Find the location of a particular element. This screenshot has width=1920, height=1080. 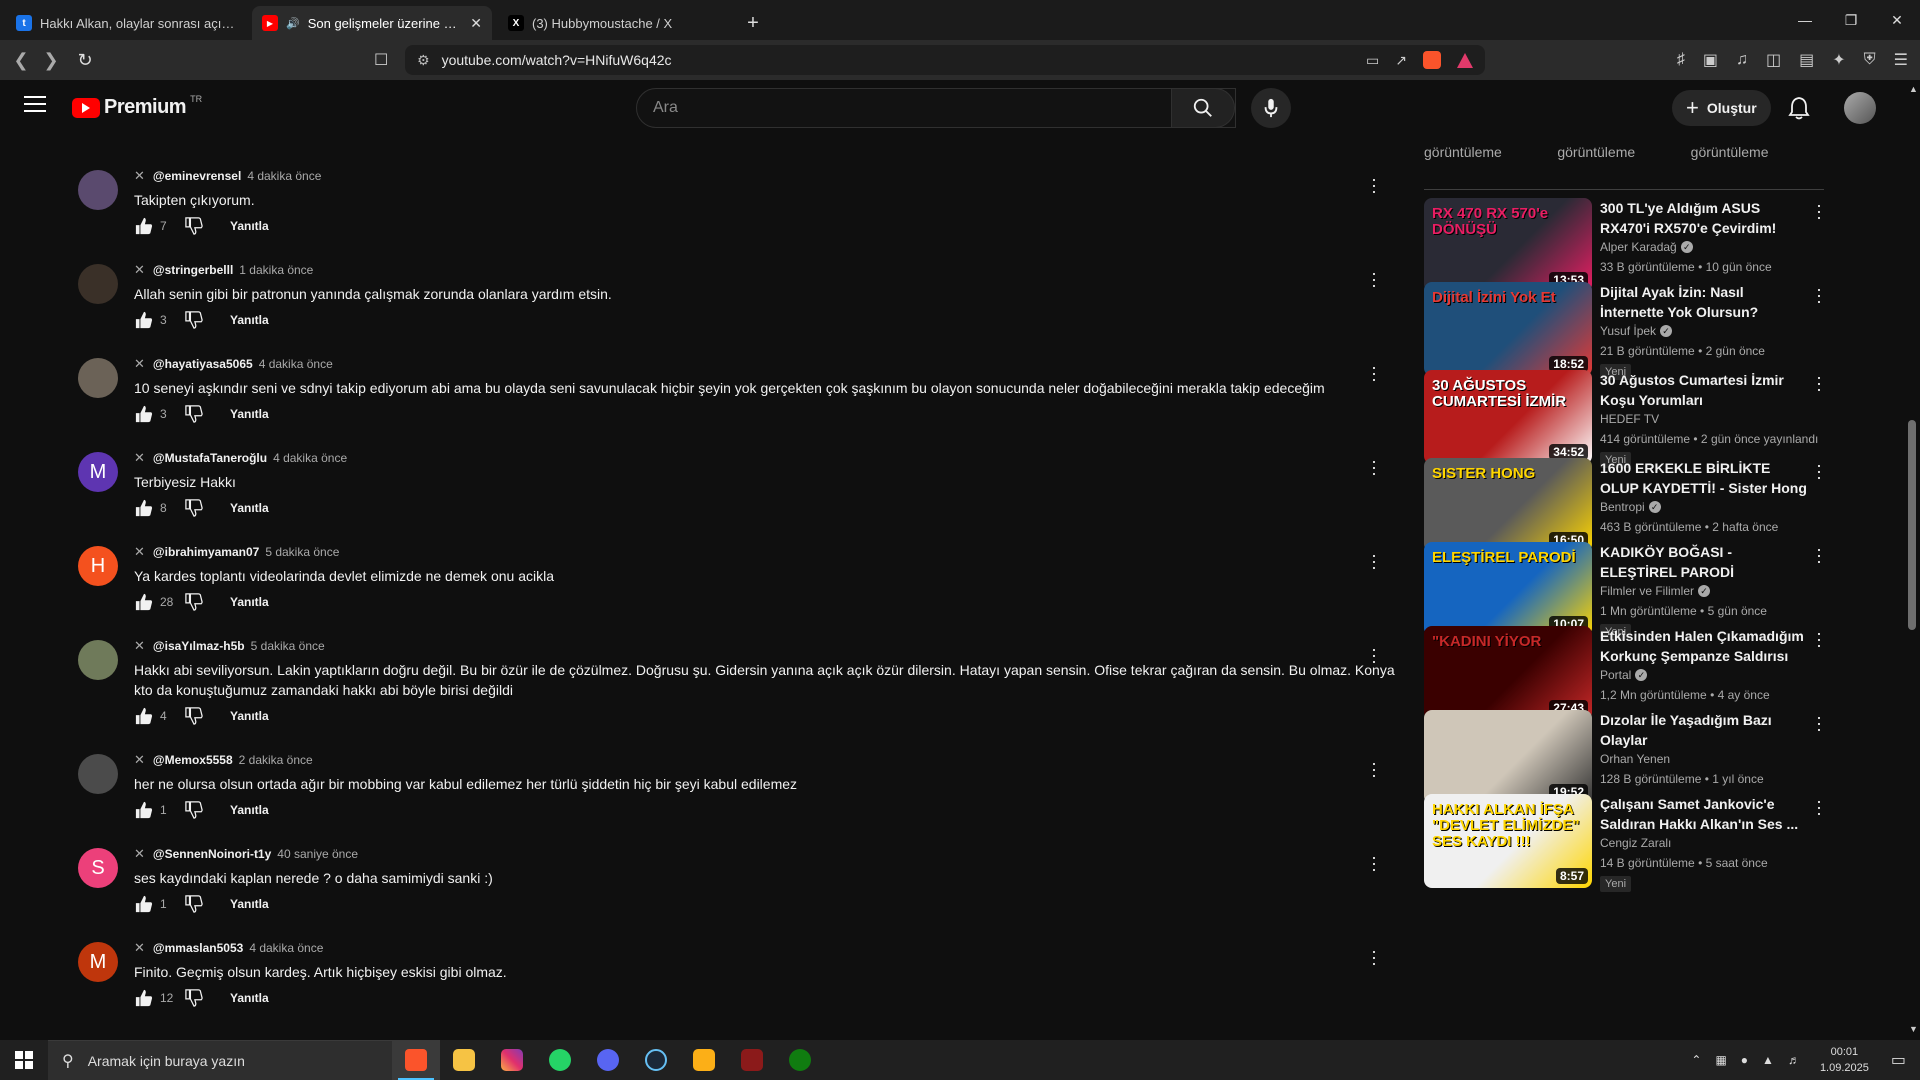

notifications-bell-icon is located at coordinates (1799, 110).